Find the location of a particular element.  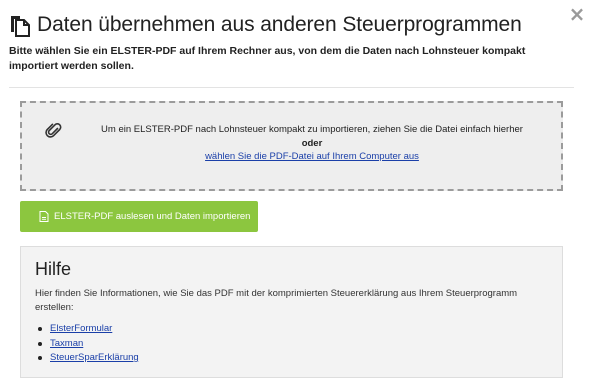

paperclip-icon is located at coordinates (53, 130).